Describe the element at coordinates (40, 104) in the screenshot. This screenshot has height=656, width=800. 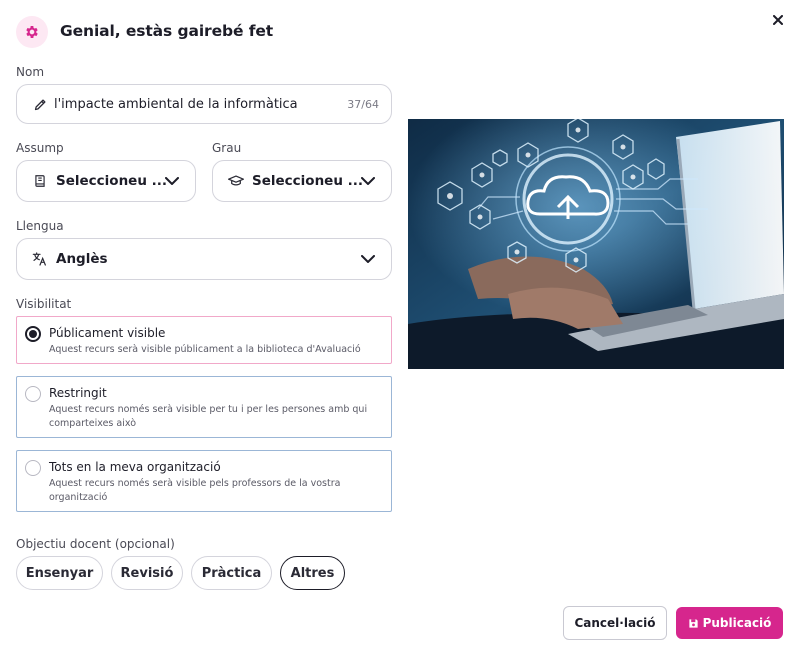
I see `pencil-icon` at that location.